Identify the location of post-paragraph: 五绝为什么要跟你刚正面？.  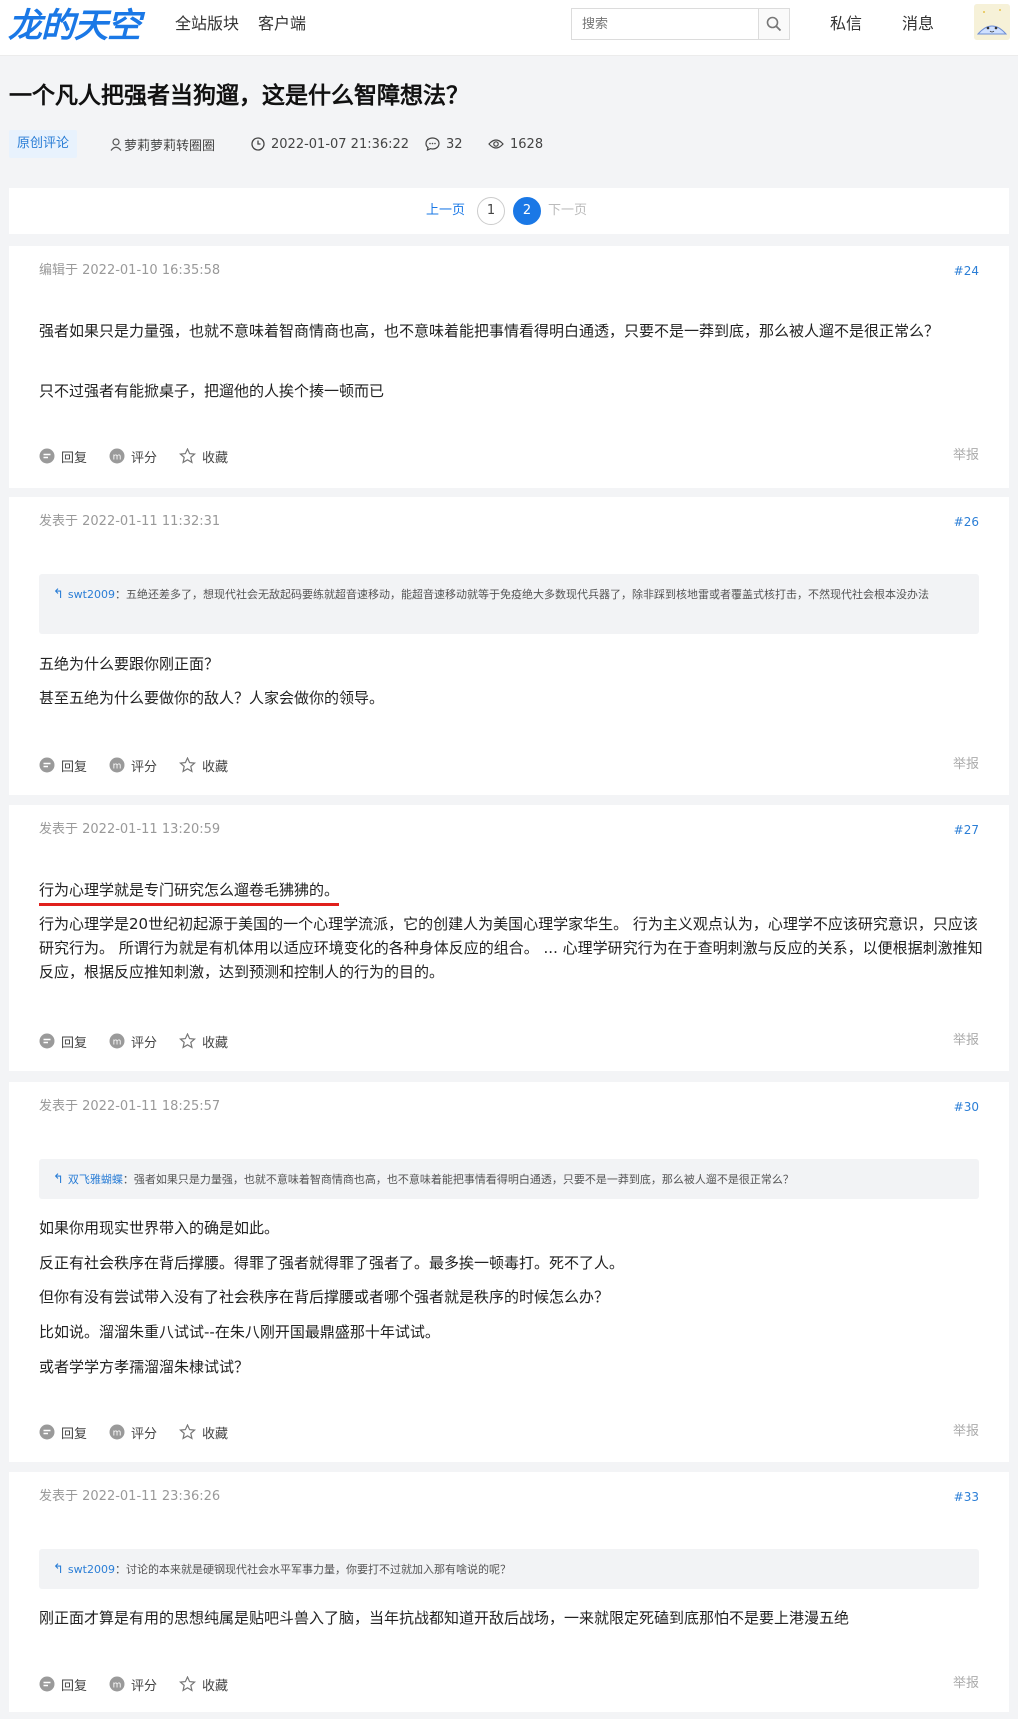
(129, 664).